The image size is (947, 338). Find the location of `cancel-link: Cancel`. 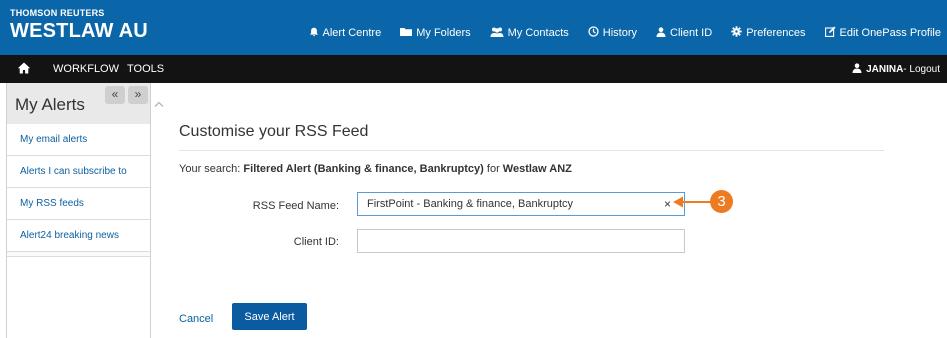

cancel-link: Cancel is located at coordinates (196, 319).